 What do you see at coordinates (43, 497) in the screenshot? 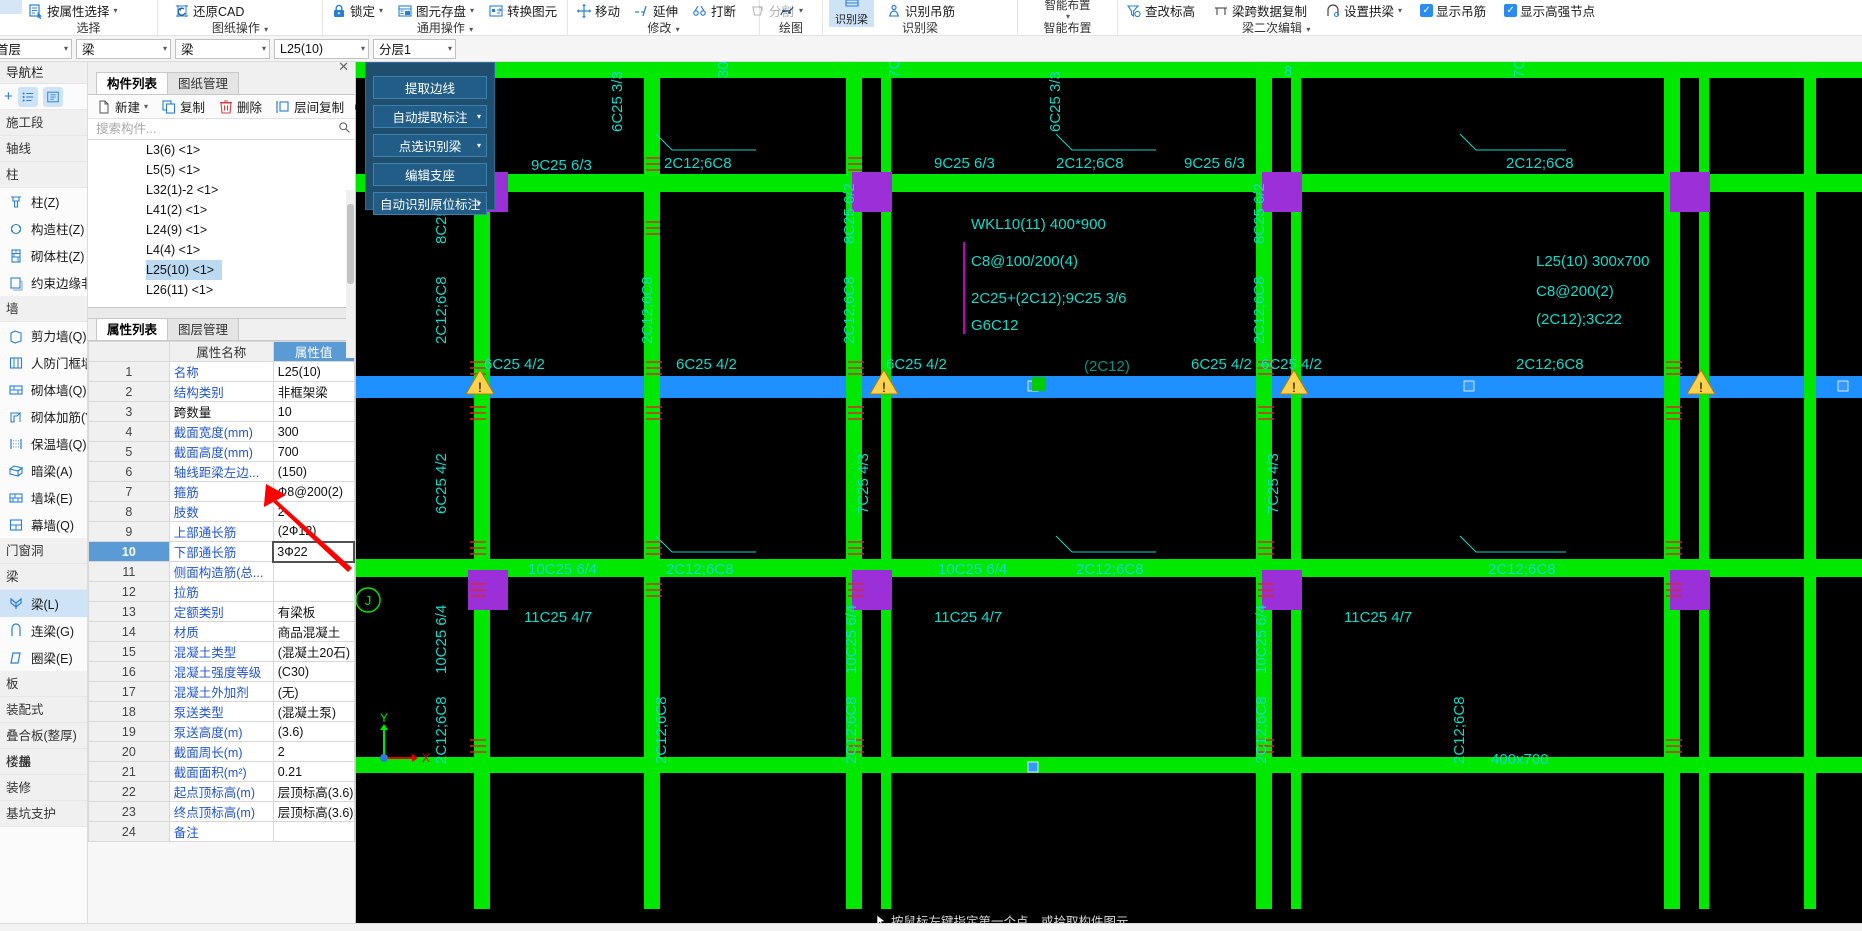
I see `sidebar-item-墙垛e: 墙垛(E)` at bounding box center [43, 497].